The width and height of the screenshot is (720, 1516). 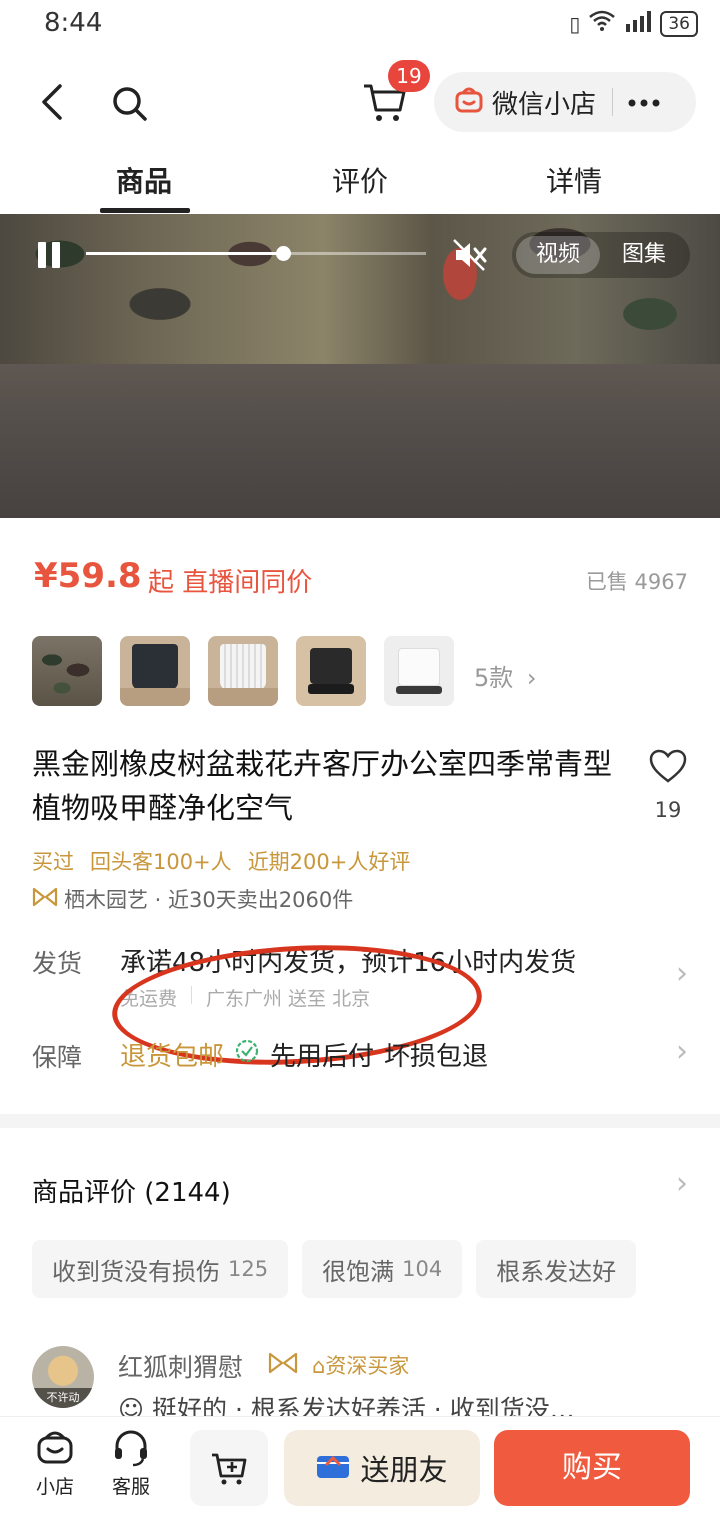 I want to click on video-frame-blur, so click(x=360, y=441).